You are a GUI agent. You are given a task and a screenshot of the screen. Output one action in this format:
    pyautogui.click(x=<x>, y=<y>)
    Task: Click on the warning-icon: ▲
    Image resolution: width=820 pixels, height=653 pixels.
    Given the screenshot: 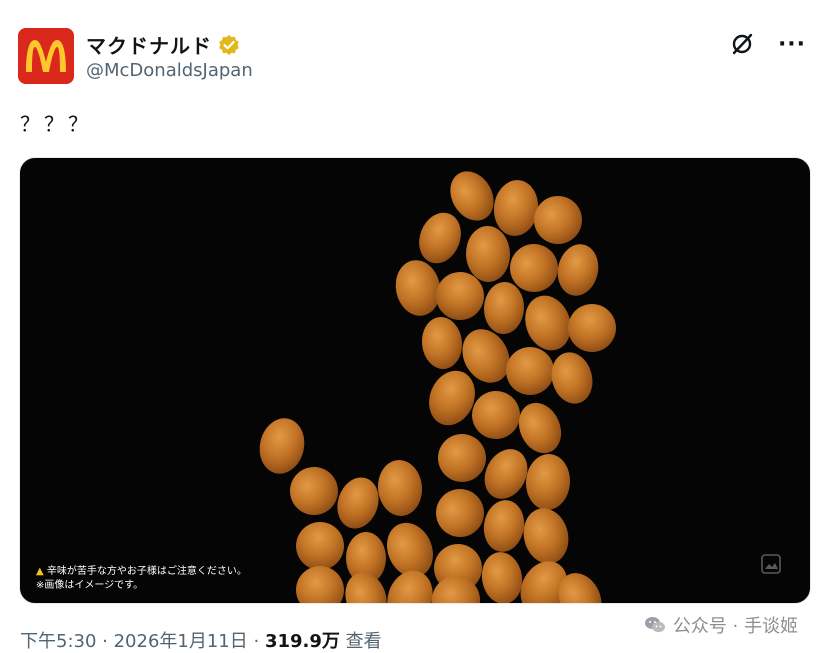 What is the action you would take?
    pyautogui.click(x=40, y=571)
    